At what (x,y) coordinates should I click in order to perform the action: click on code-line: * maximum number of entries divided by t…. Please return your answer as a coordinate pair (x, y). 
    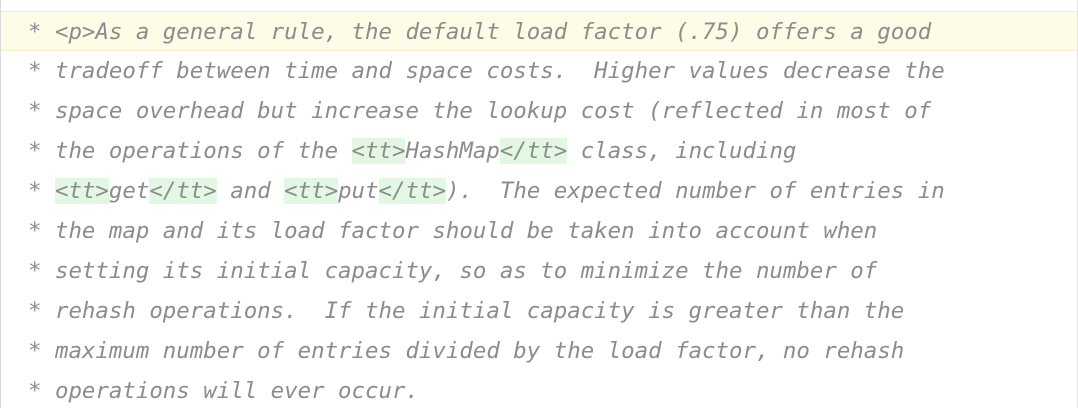
    Looking at the image, I should click on (539, 351).